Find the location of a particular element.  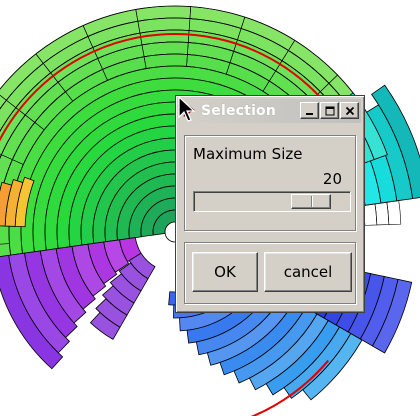

maximize-button is located at coordinates (329, 110).